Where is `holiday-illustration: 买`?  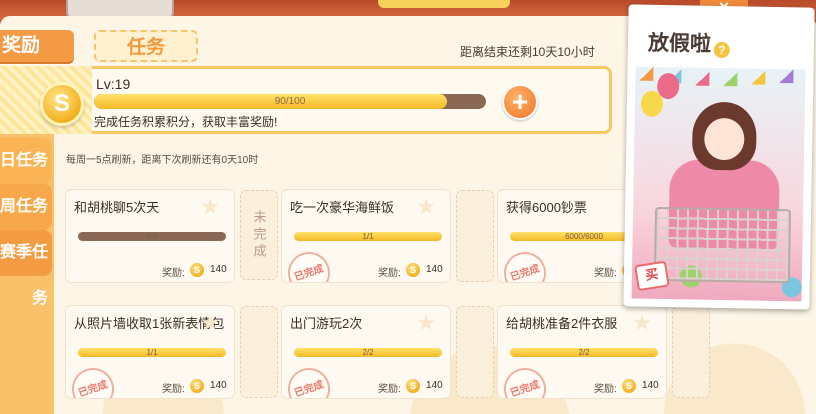
holiday-illustration: 买 is located at coordinates (718, 184).